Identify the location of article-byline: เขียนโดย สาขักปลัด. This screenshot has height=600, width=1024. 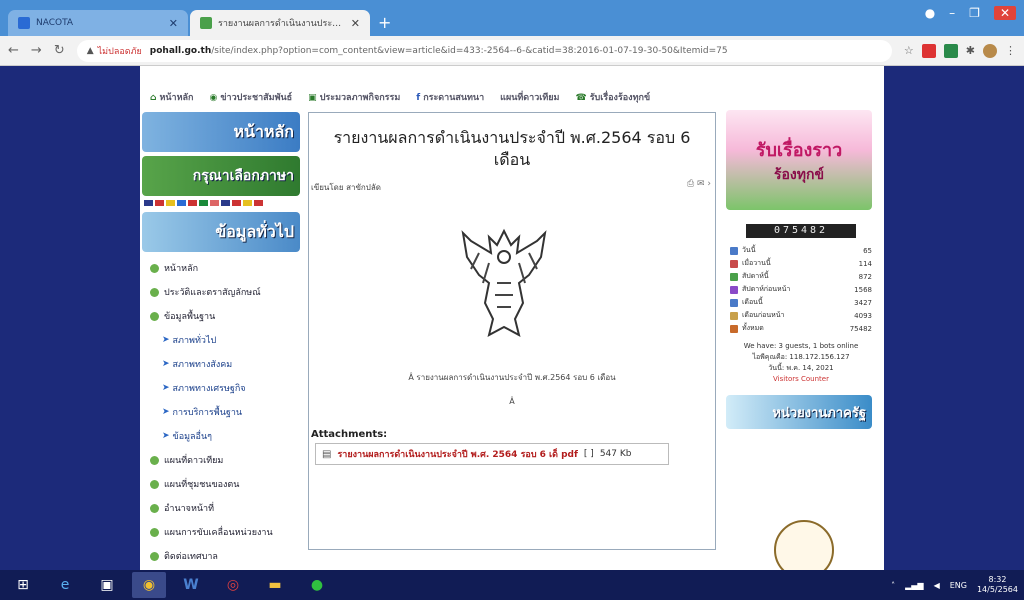
(346, 187).